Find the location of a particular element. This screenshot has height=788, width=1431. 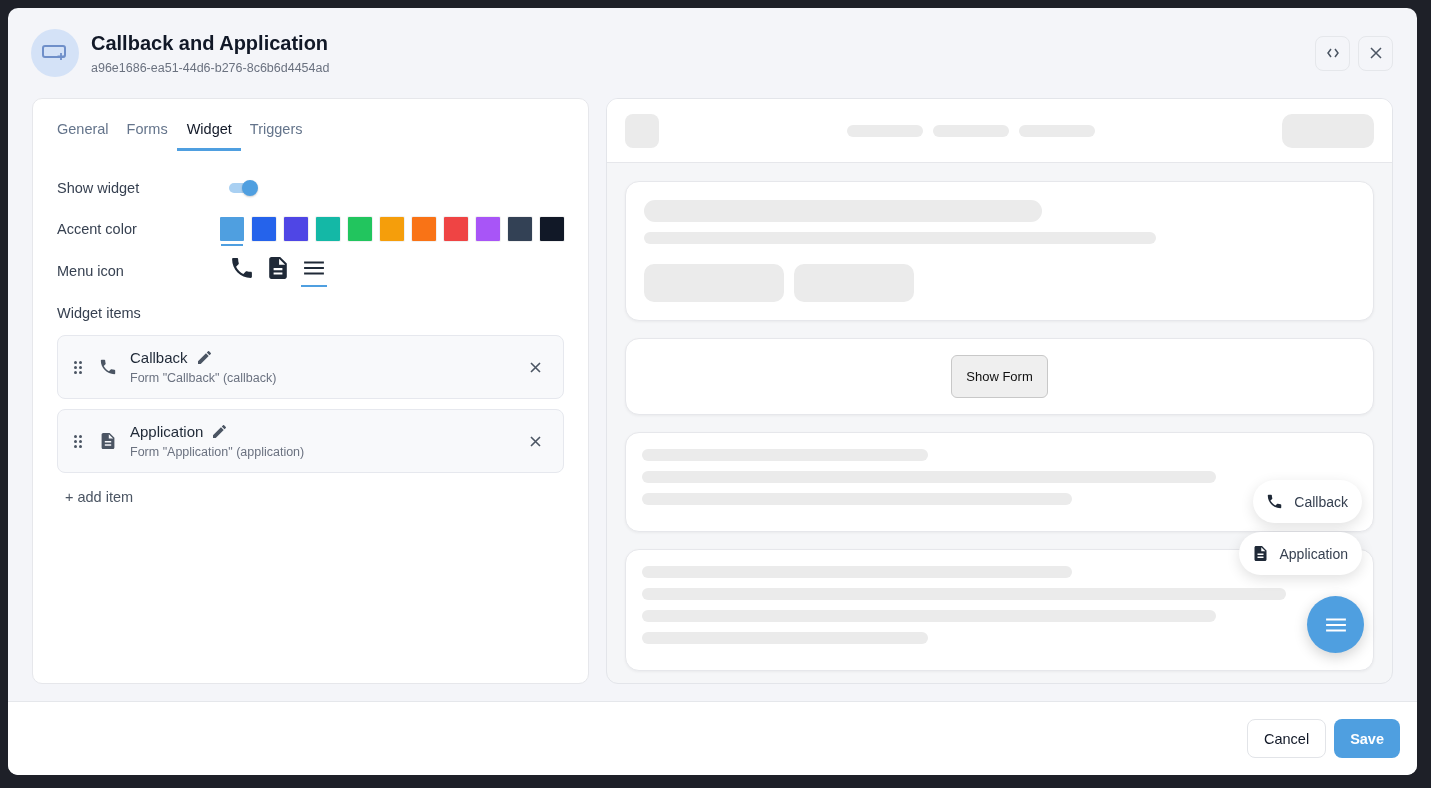

cancel-button: Cancel is located at coordinates (1287, 738).